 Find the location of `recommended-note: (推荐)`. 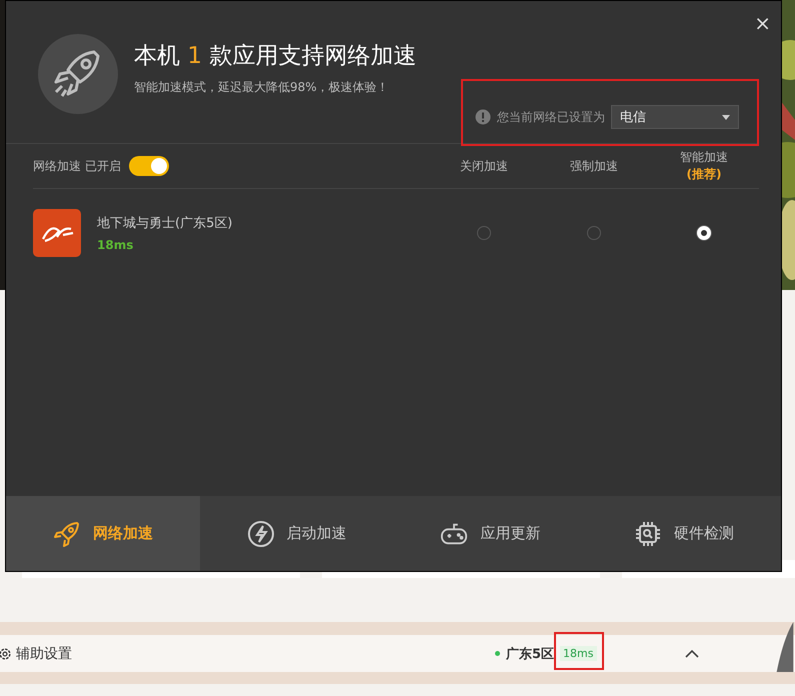

recommended-note: (推荐) is located at coordinates (704, 174).